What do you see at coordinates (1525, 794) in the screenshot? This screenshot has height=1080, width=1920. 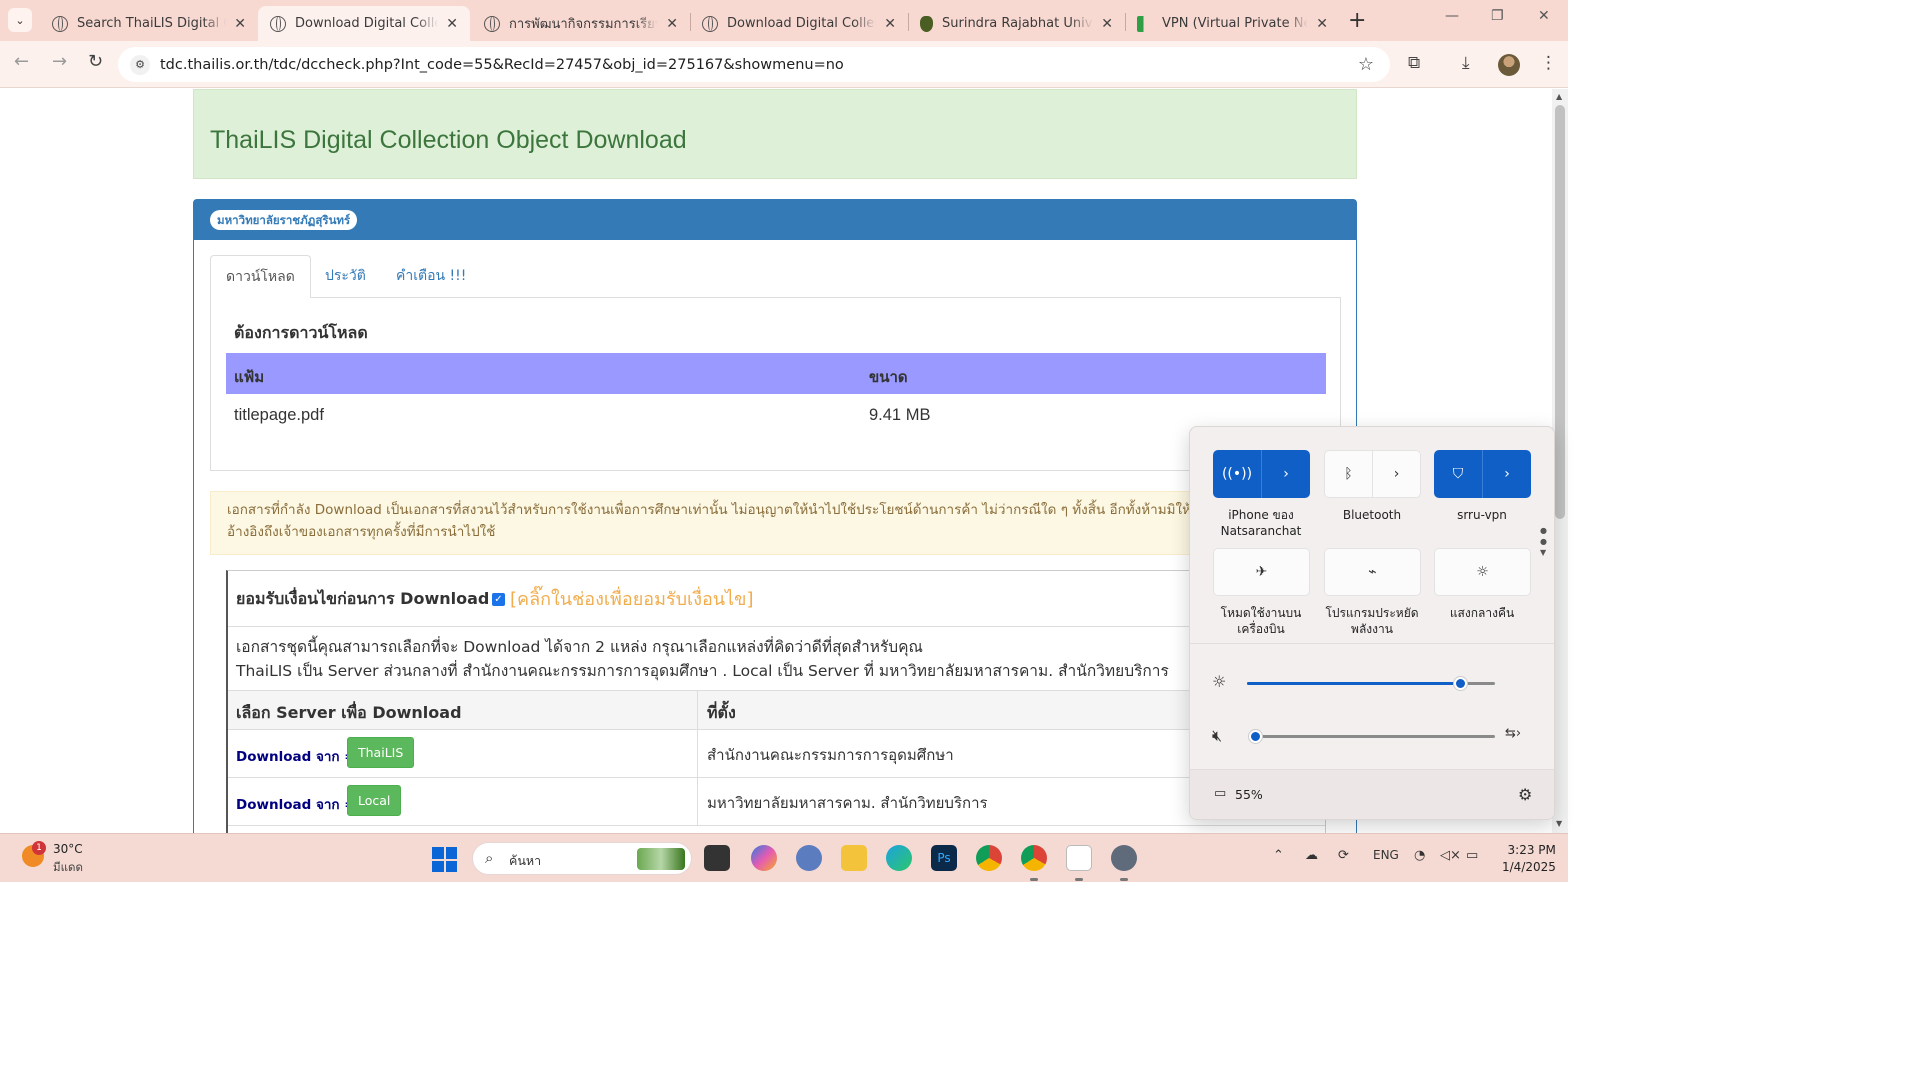 I see `settings-gear-icon: ⚙` at bounding box center [1525, 794].